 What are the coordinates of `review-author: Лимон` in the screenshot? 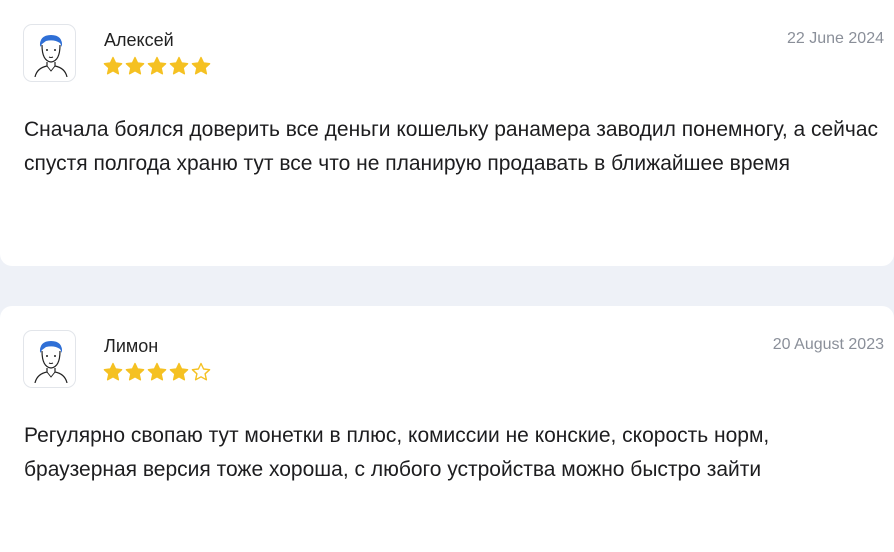 It's located at (131, 346).